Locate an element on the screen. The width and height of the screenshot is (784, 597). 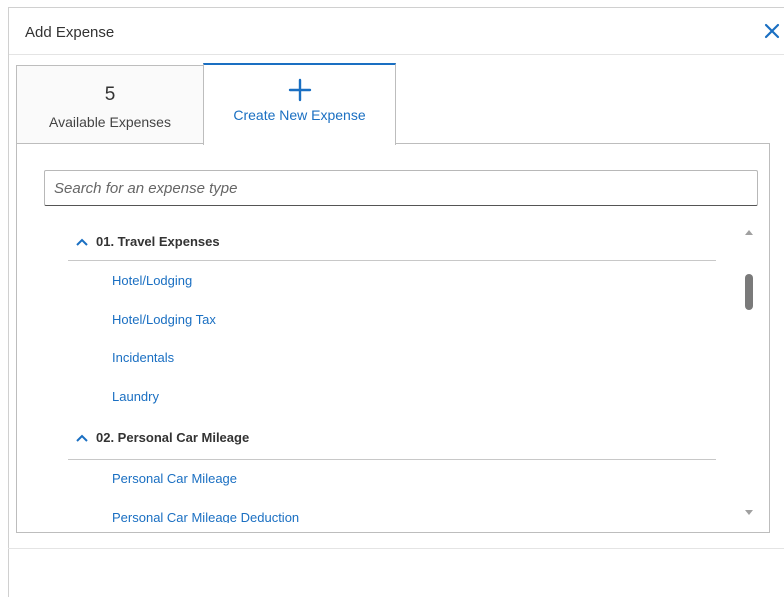
scroll-up-arrow-icon is located at coordinates (749, 232).